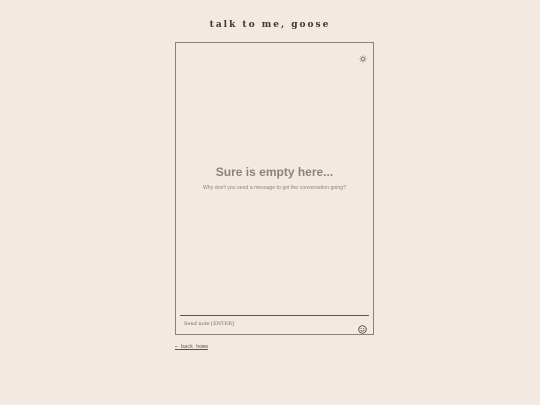  What do you see at coordinates (270, 25) in the screenshot?
I see `page-title: talk to me, goose` at bounding box center [270, 25].